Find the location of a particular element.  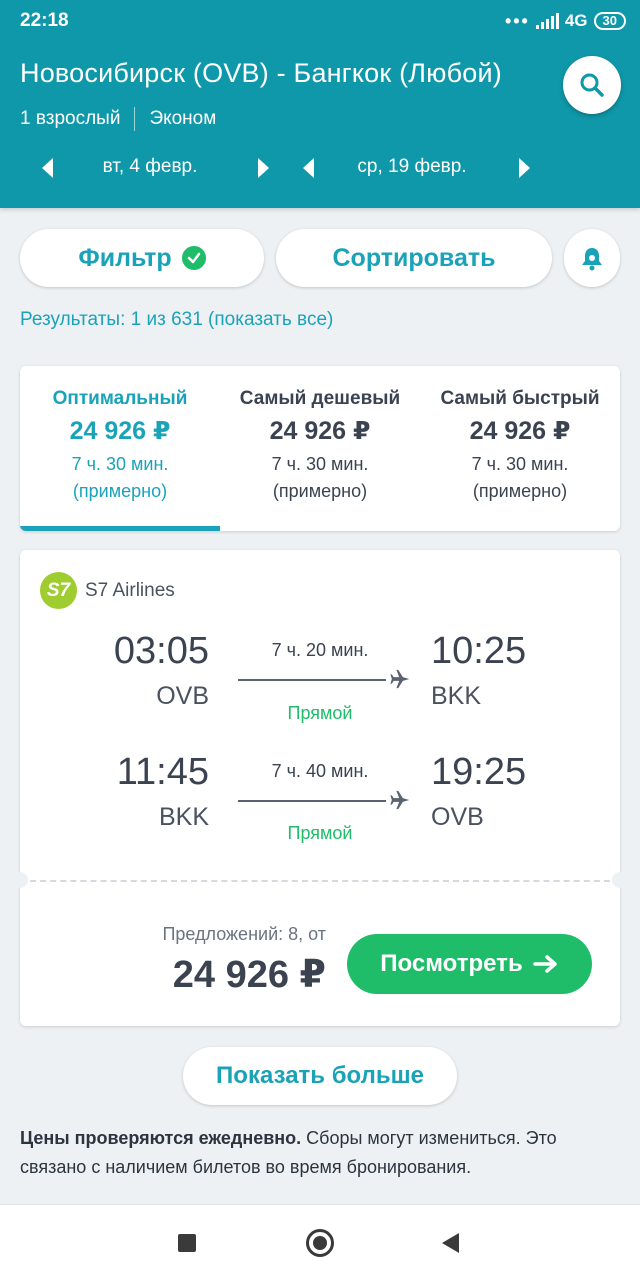

ticket-notch-right is located at coordinates (620, 880).